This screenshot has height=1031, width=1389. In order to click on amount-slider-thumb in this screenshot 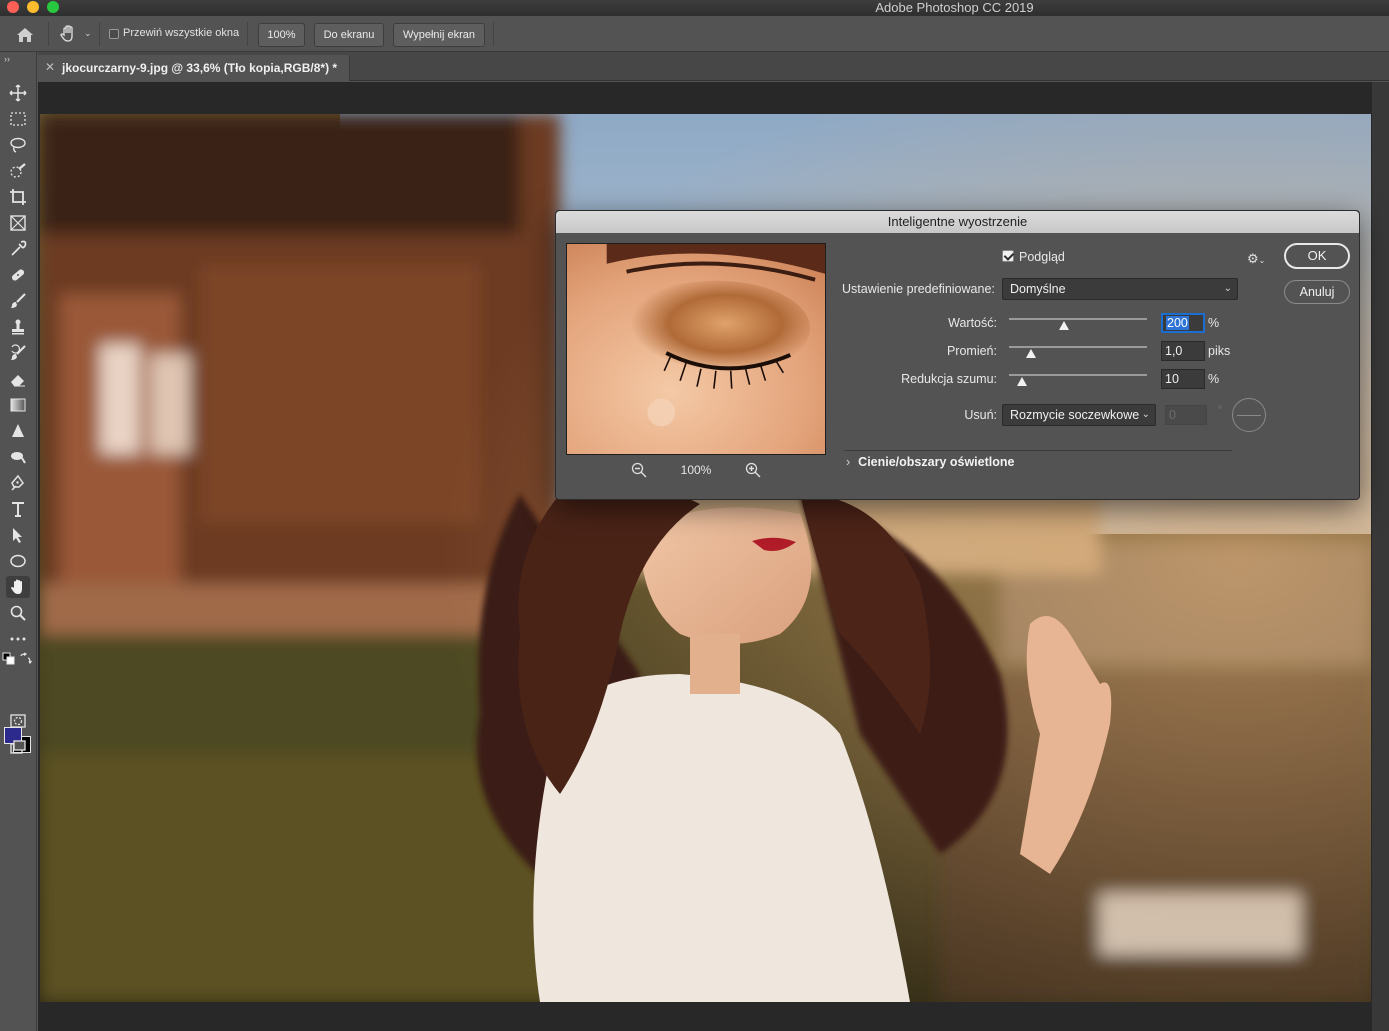, I will do `click(1064, 325)`.